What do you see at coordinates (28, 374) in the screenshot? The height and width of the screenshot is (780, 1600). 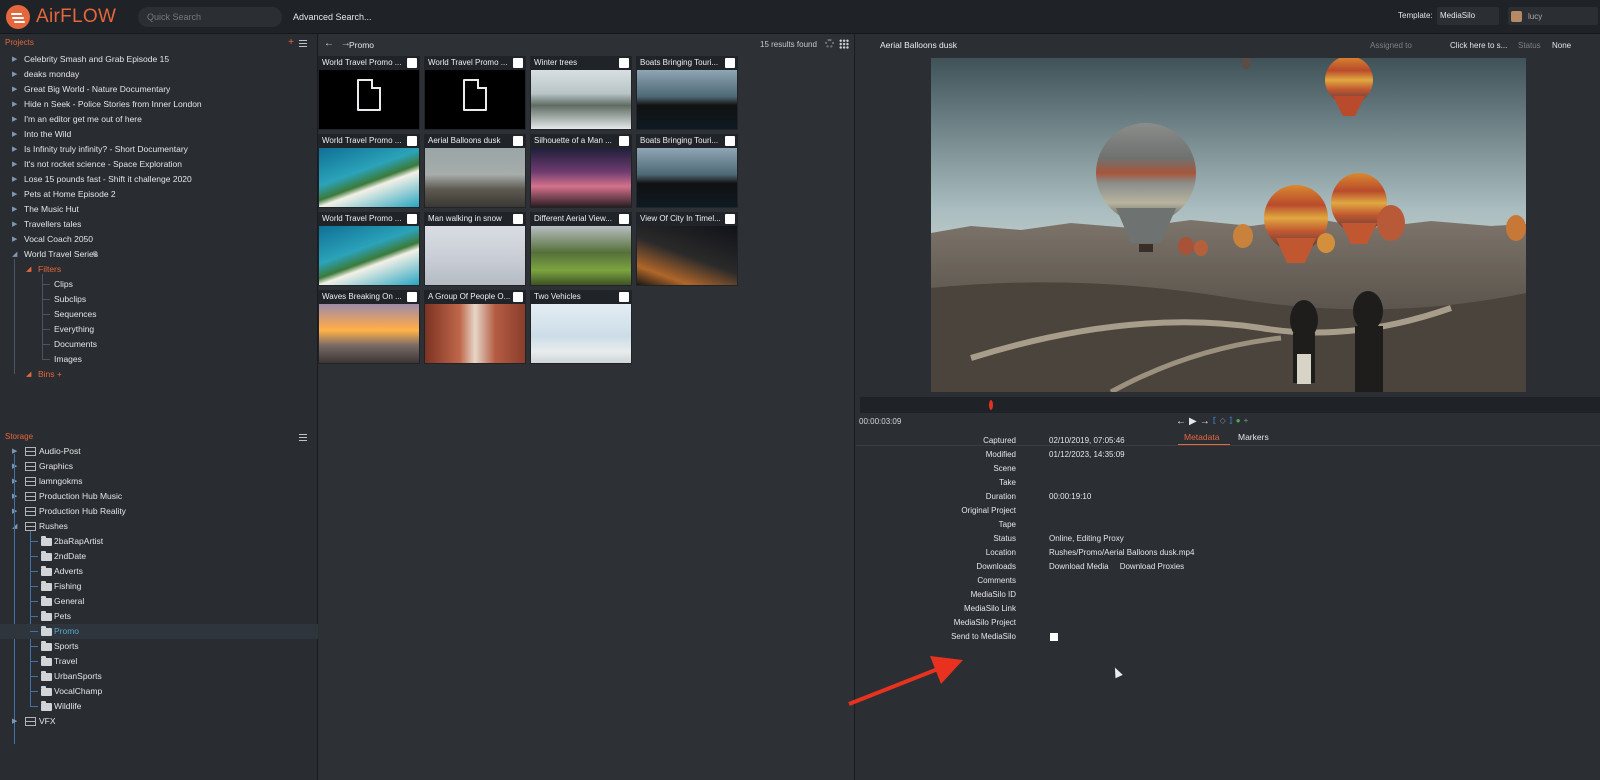 I see `chevron-right-icon: ◢` at bounding box center [28, 374].